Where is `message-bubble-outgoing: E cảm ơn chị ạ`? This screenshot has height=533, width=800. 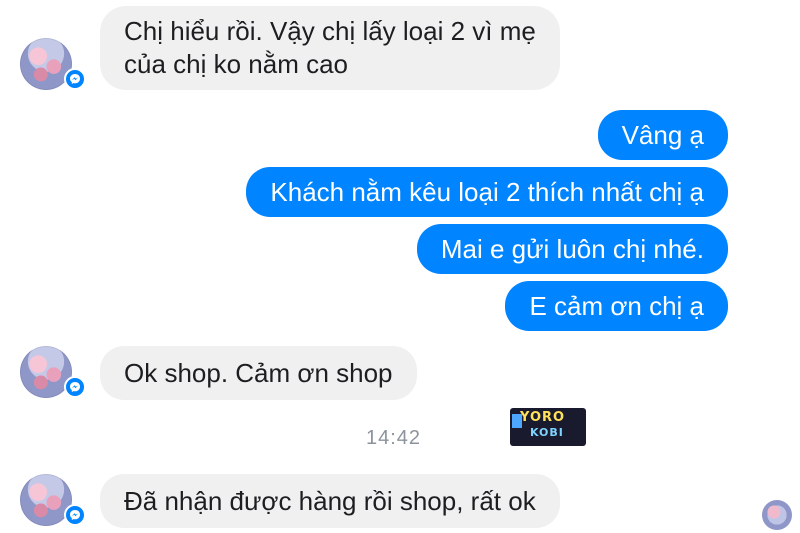 message-bubble-outgoing: E cảm ơn chị ạ is located at coordinates (616, 306).